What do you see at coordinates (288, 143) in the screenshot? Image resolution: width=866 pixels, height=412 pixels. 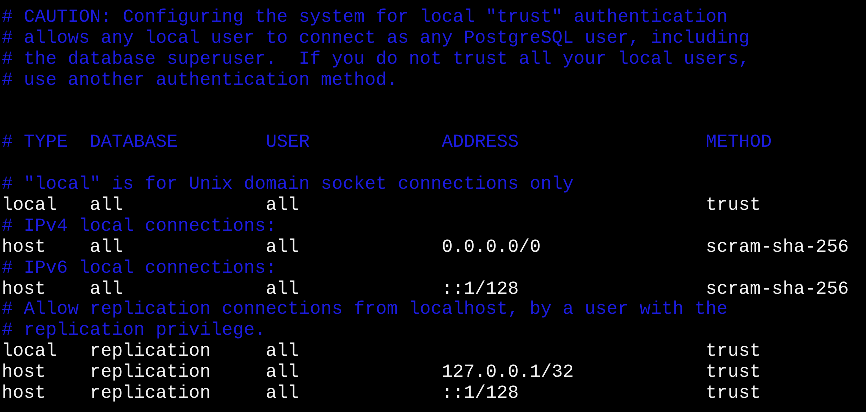 I see `column-header: USER` at bounding box center [288, 143].